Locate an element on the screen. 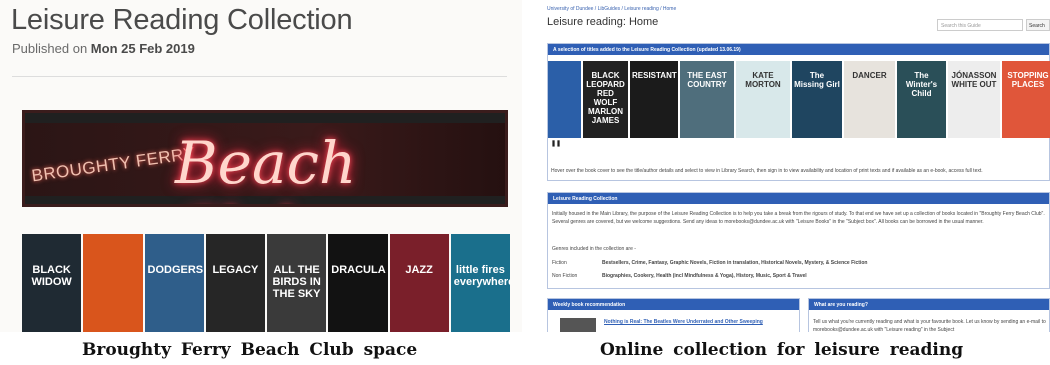 The image size is (1050, 365). left-caption: Broughty Ferry Beach Club space is located at coordinates (250, 350).